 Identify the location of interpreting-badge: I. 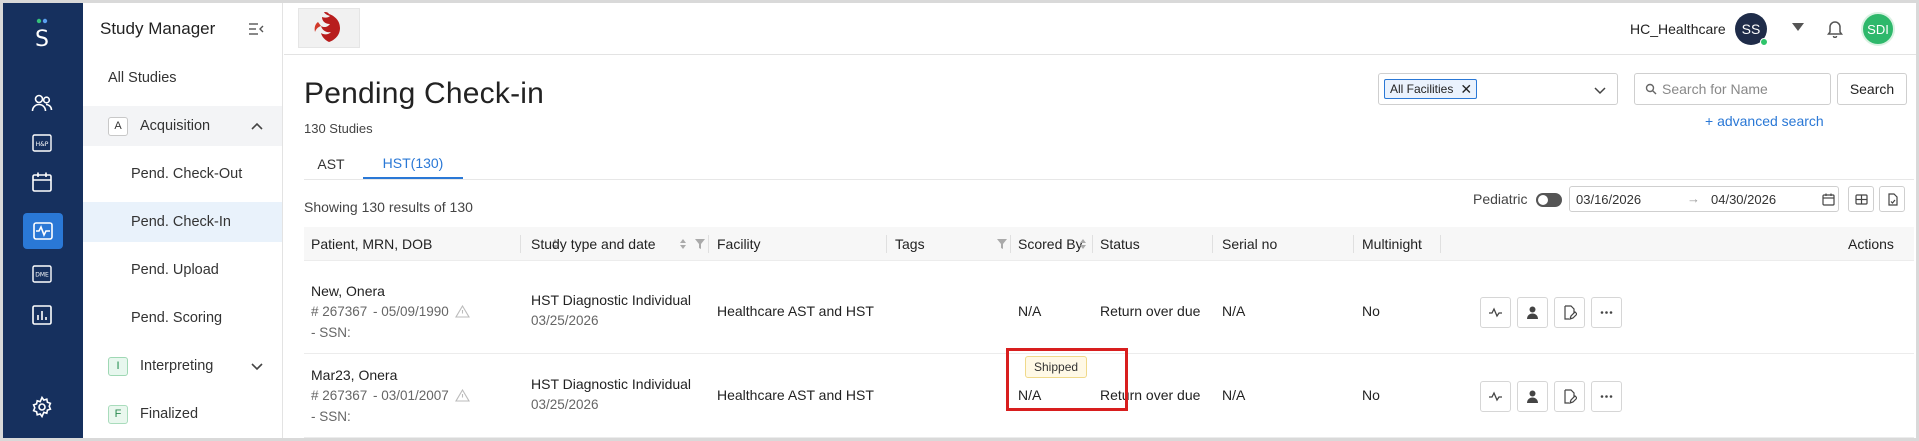
(118, 366).